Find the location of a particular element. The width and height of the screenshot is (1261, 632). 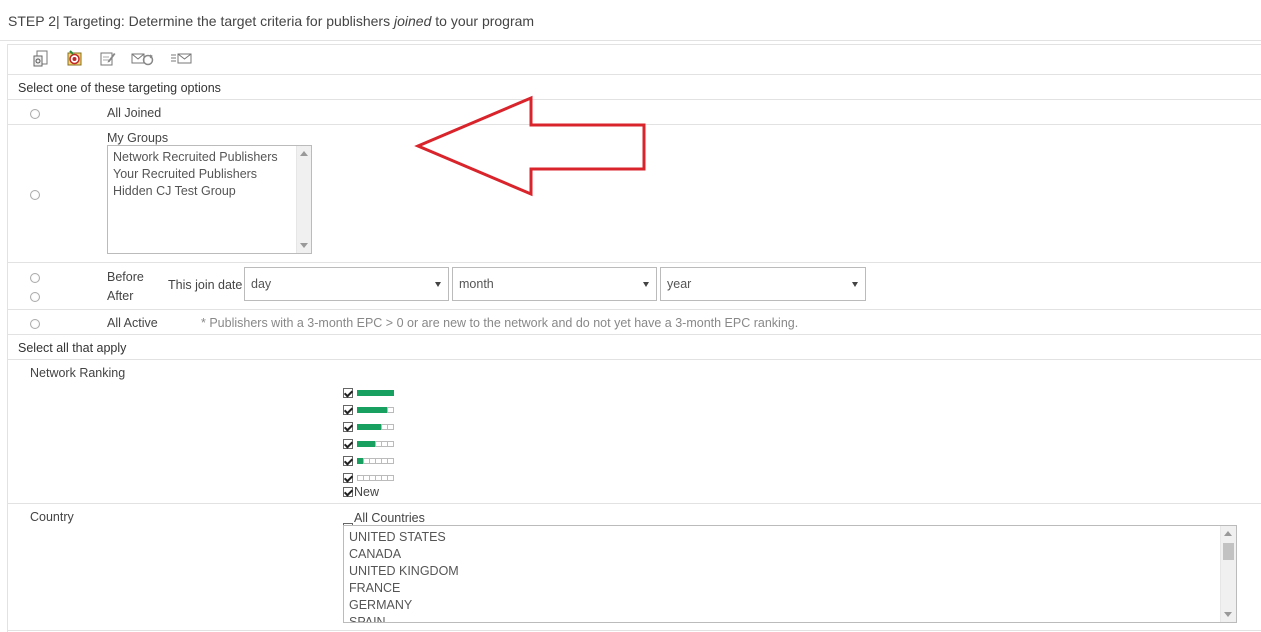

day-value: day is located at coordinates (261, 284).